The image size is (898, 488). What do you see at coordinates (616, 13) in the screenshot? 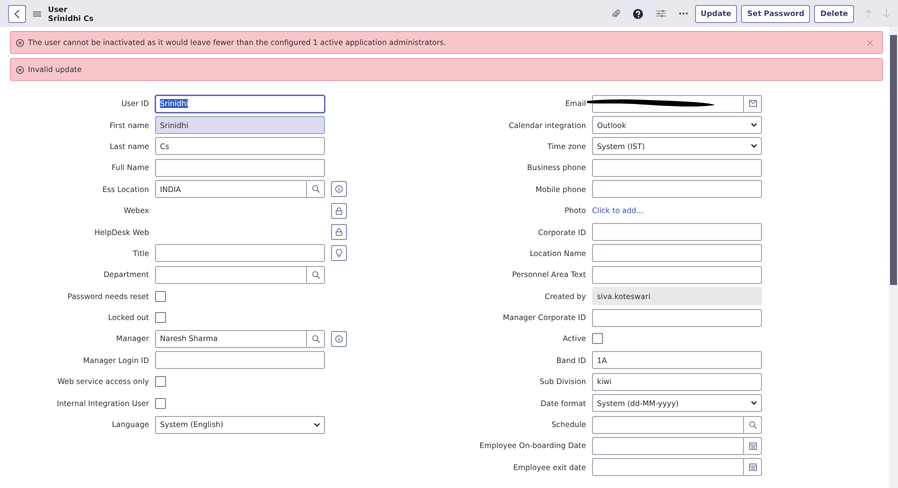
I see `paperclip-icon` at bounding box center [616, 13].